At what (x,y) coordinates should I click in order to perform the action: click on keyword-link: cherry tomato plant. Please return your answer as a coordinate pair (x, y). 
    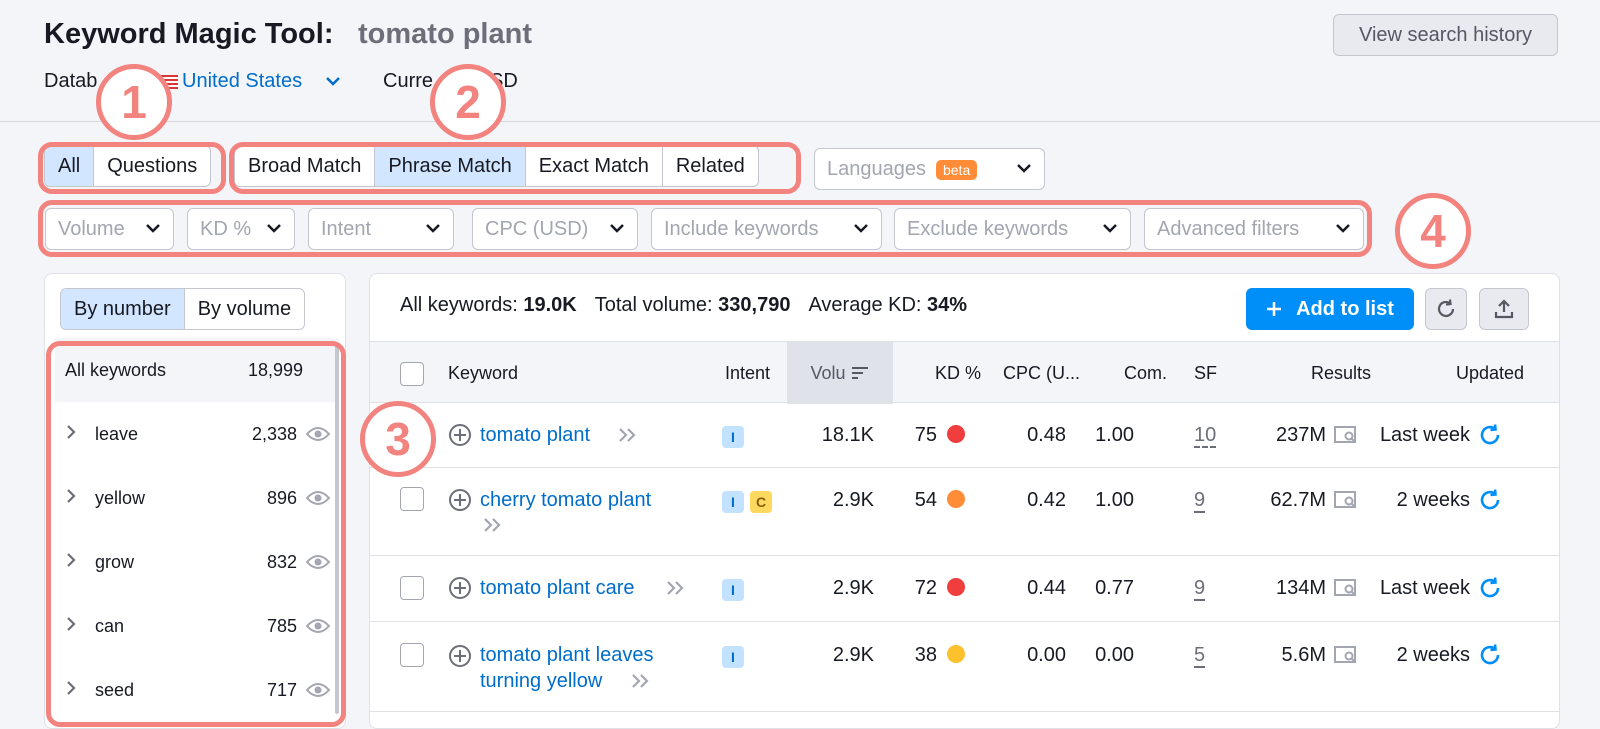
    Looking at the image, I should click on (565, 500).